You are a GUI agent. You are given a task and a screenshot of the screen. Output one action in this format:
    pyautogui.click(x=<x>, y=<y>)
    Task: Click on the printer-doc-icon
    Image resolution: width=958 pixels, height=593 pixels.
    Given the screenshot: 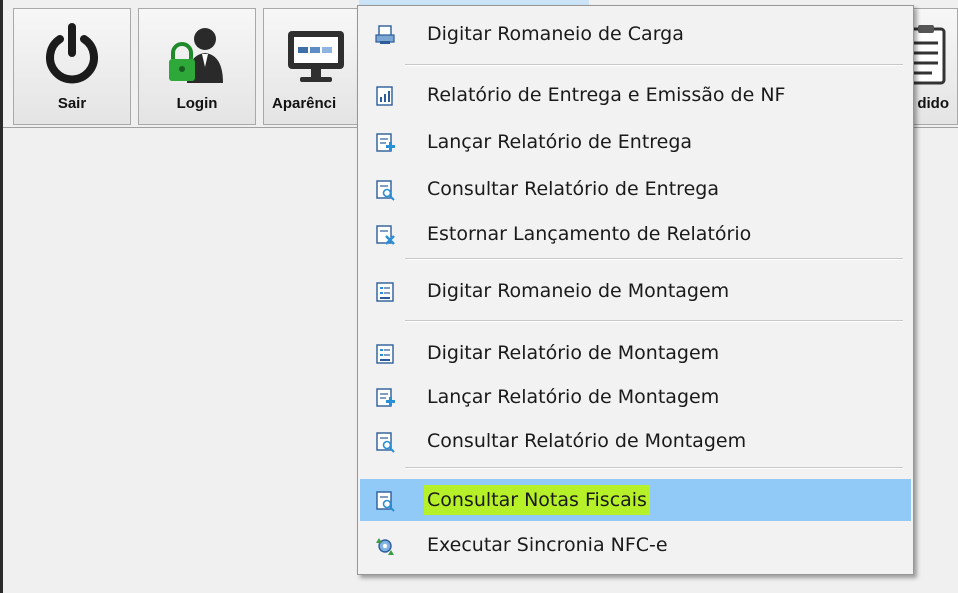 What is the action you would take?
    pyautogui.click(x=385, y=34)
    